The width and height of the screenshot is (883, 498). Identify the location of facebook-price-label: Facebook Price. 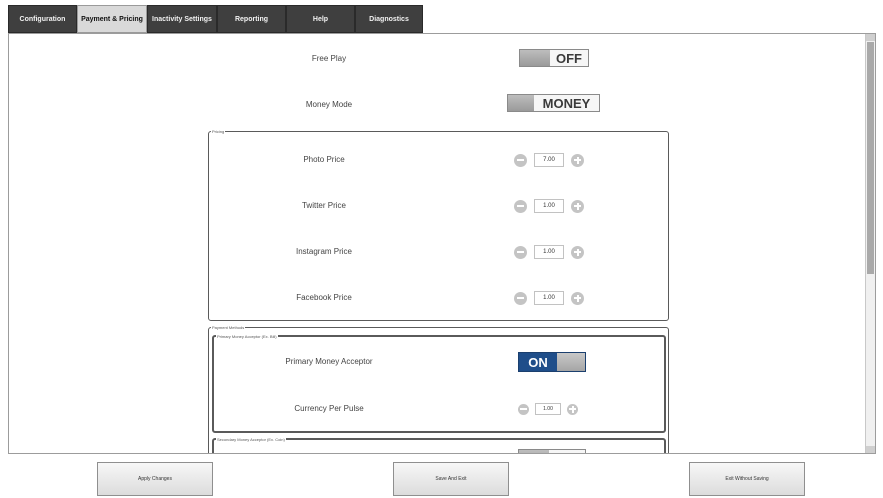
(324, 297).